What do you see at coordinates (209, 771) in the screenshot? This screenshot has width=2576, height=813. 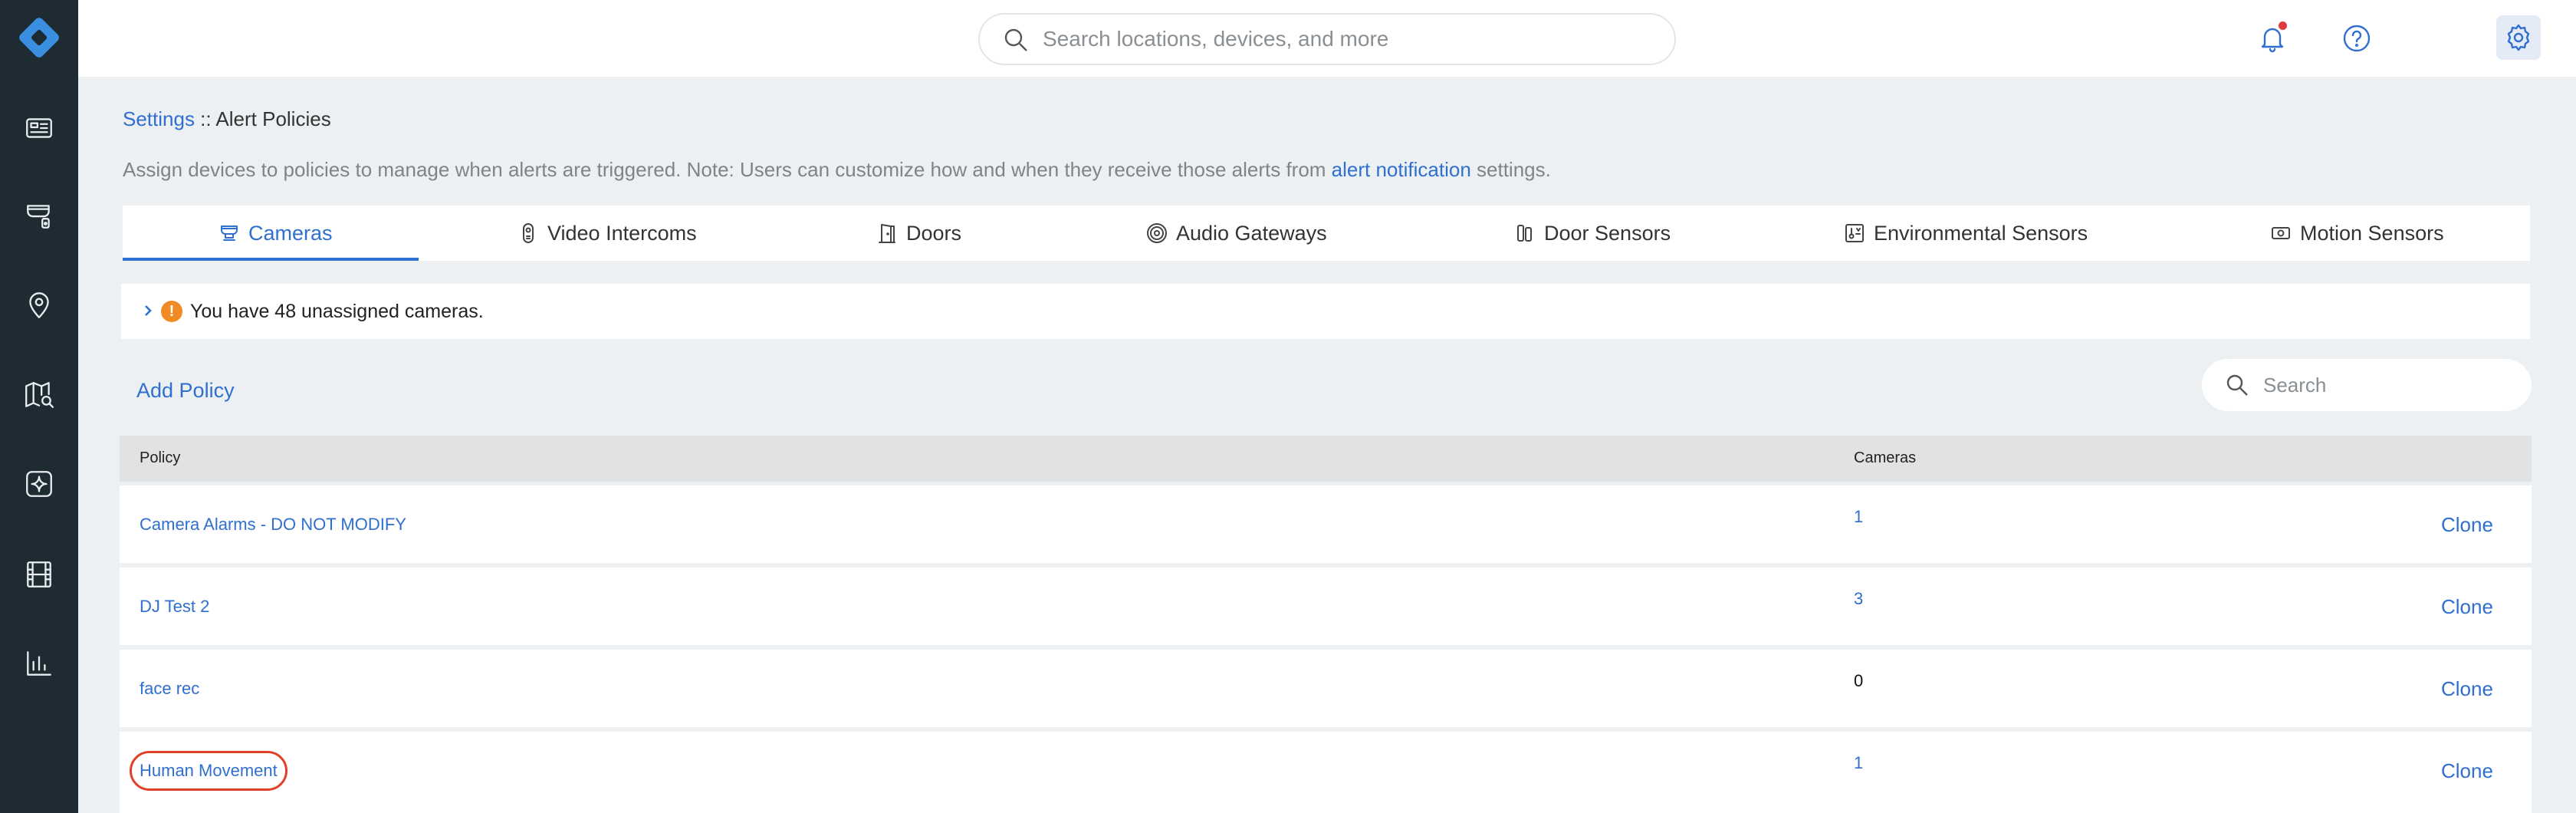 I see `policy-name-link: Human Movement` at bounding box center [209, 771].